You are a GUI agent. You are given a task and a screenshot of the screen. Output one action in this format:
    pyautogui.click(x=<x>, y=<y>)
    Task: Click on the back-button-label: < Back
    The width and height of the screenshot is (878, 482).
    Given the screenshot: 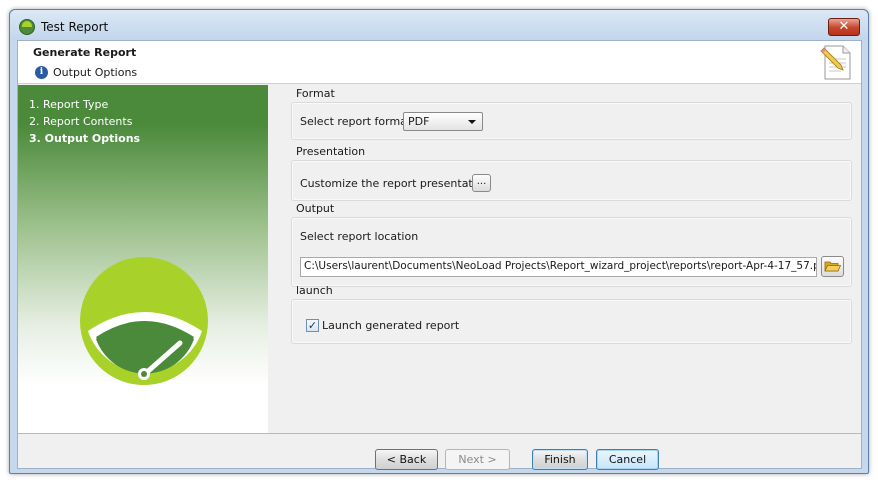 What is the action you would take?
    pyautogui.click(x=406, y=459)
    